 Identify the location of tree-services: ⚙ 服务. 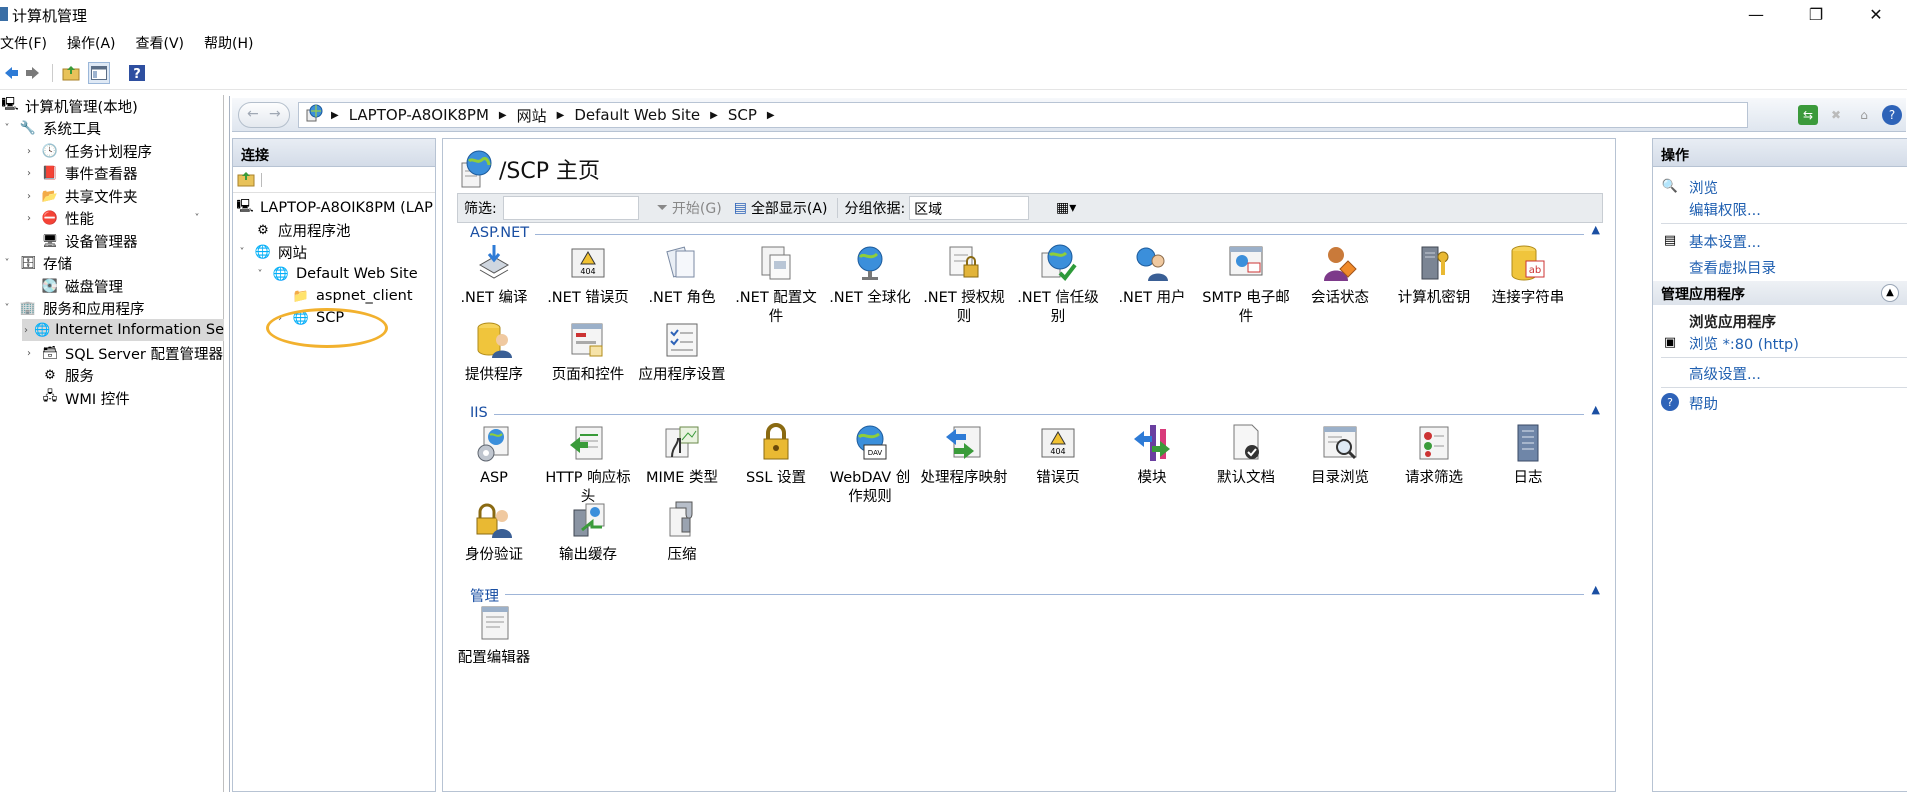
(67, 375).